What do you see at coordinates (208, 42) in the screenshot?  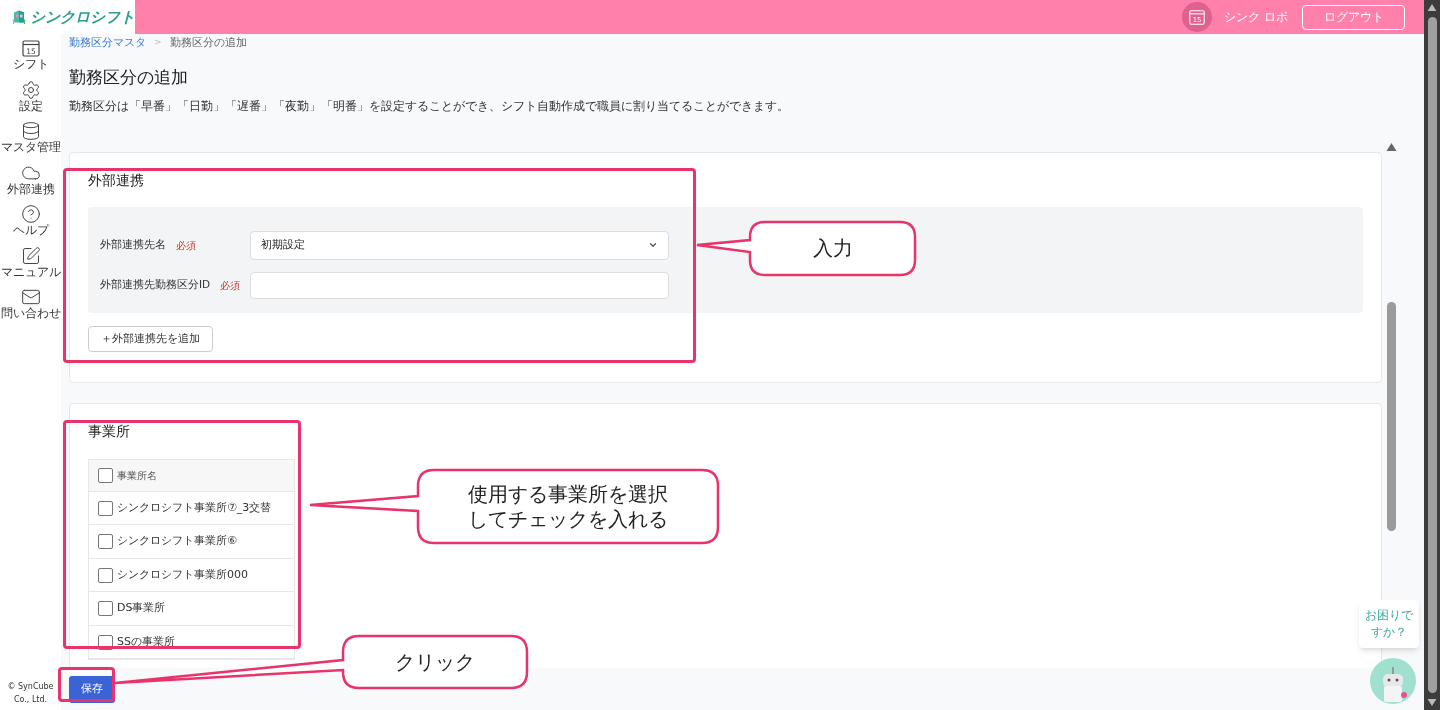 I see `breadcrumb-item: 勤務区分の追加` at bounding box center [208, 42].